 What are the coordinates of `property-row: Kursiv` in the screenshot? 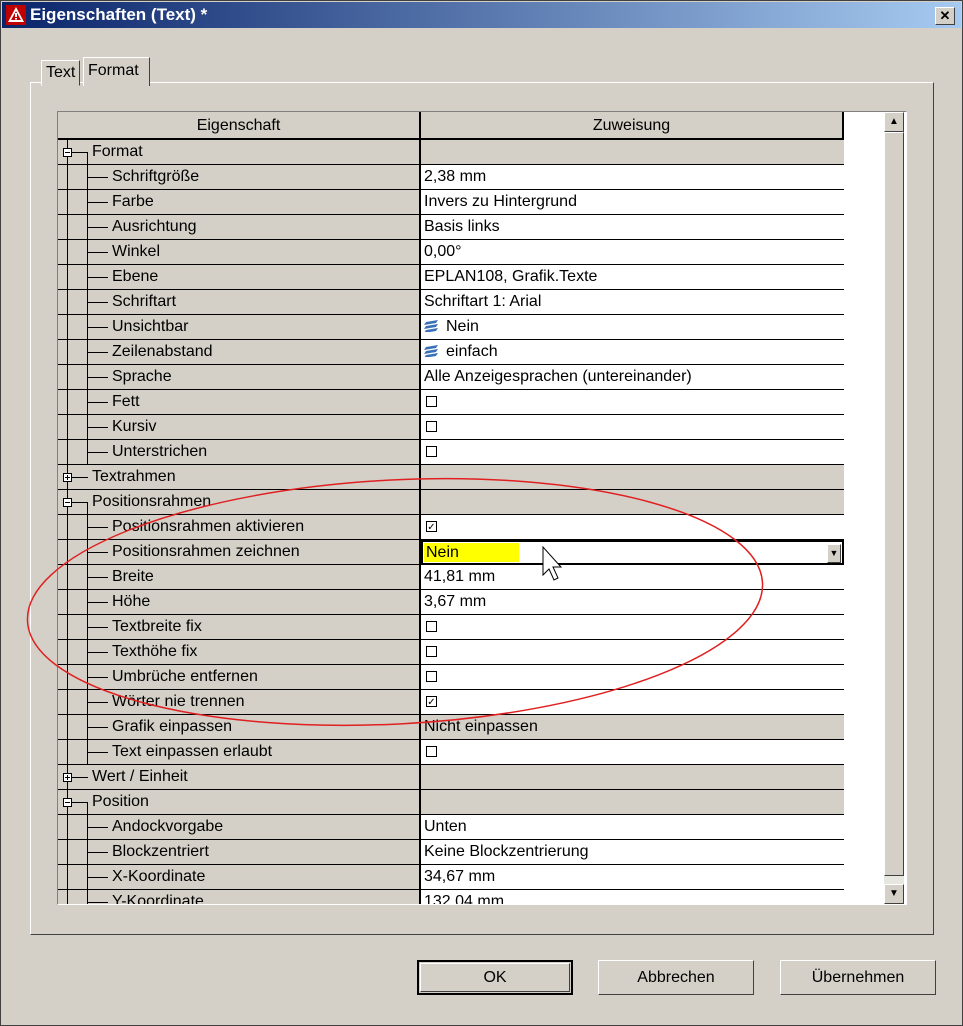 It's located at (451, 427).